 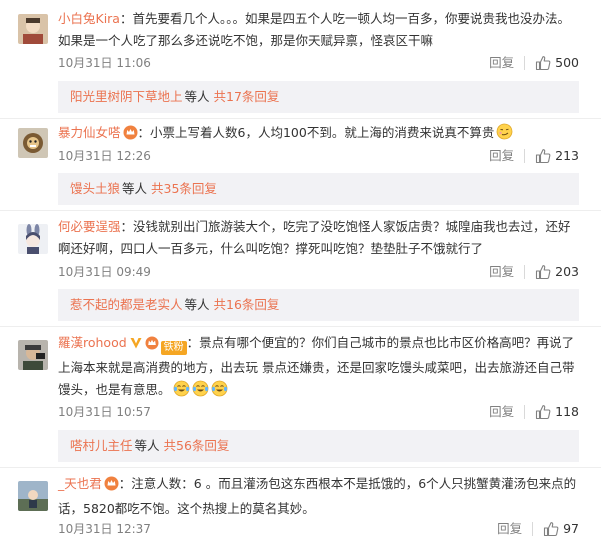 What do you see at coordinates (318, 156) in the screenshot?
I see `comment-meta: 10月31日 12:26 回复 213` at bounding box center [318, 156].